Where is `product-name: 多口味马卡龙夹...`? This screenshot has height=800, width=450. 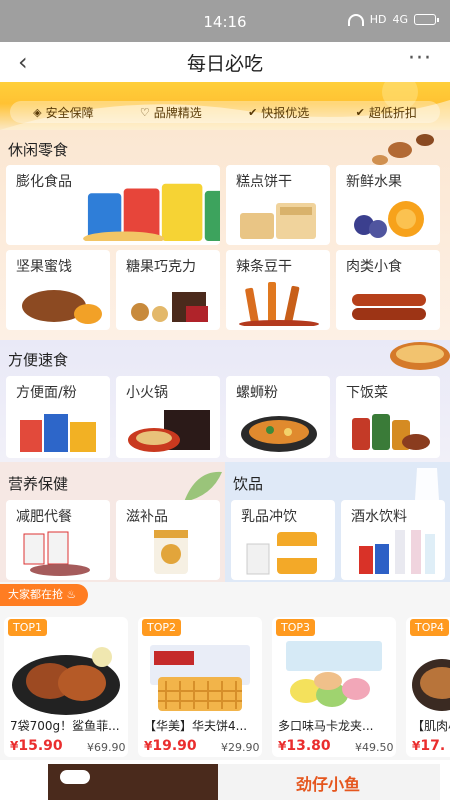 product-name: 多口味马卡龙夹... is located at coordinates (326, 726).